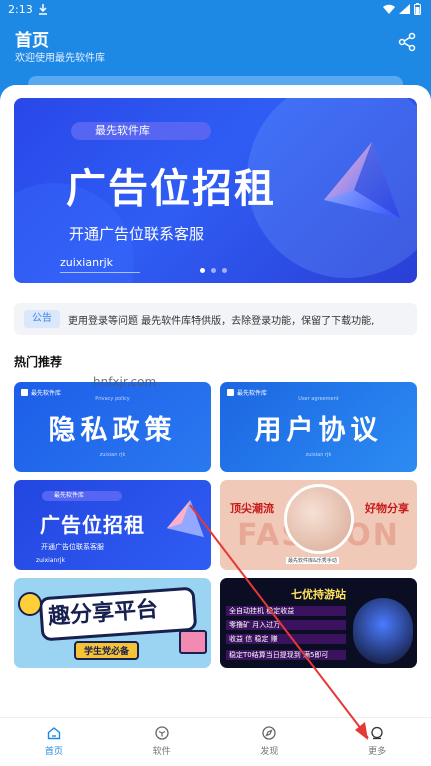 The image size is (431, 766). Describe the element at coordinates (269, 752) in the screenshot. I see `tab-label: 发现` at that location.